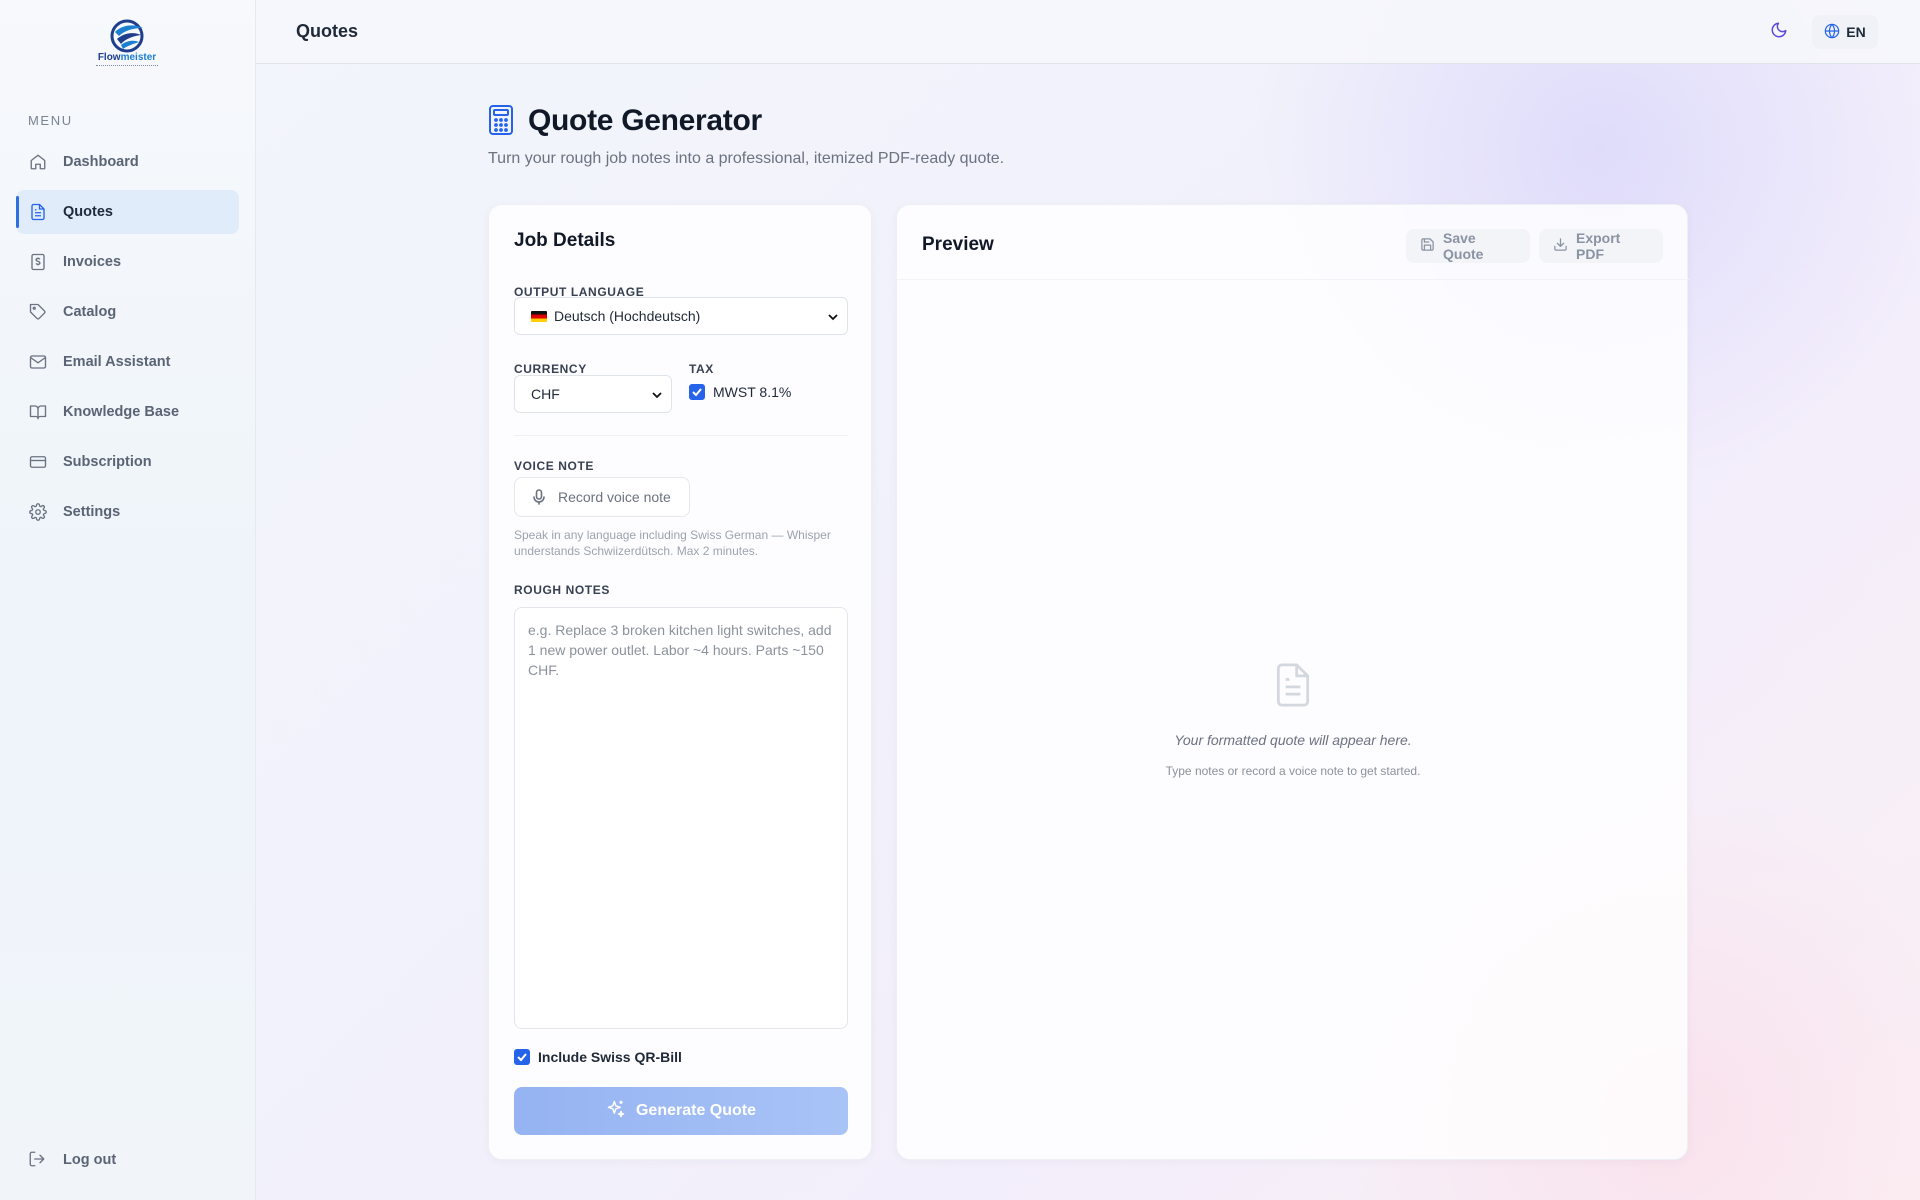  I want to click on save-quote-button: Save Quote, so click(1468, 246).